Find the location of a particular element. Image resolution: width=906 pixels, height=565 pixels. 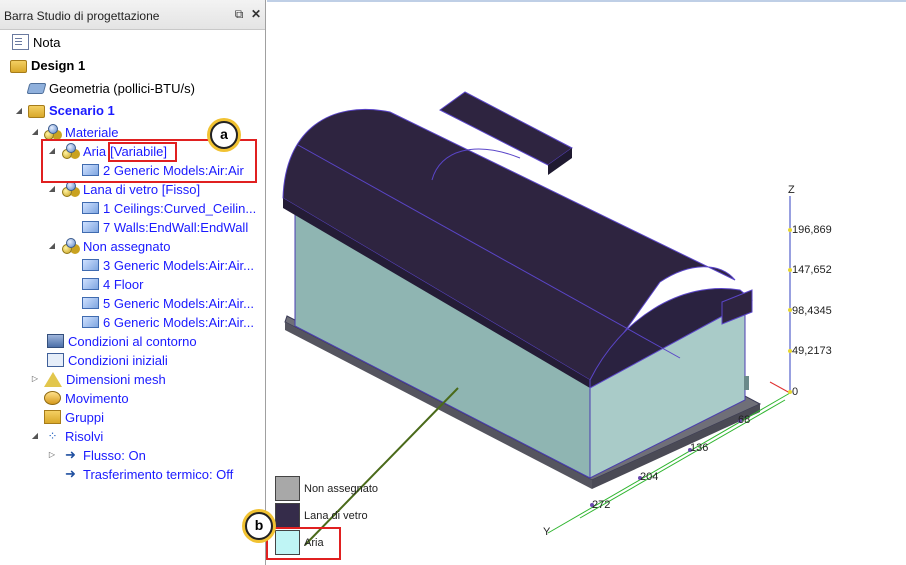

z-tick-label: 98,4345 is located at coordinates (812, 311).